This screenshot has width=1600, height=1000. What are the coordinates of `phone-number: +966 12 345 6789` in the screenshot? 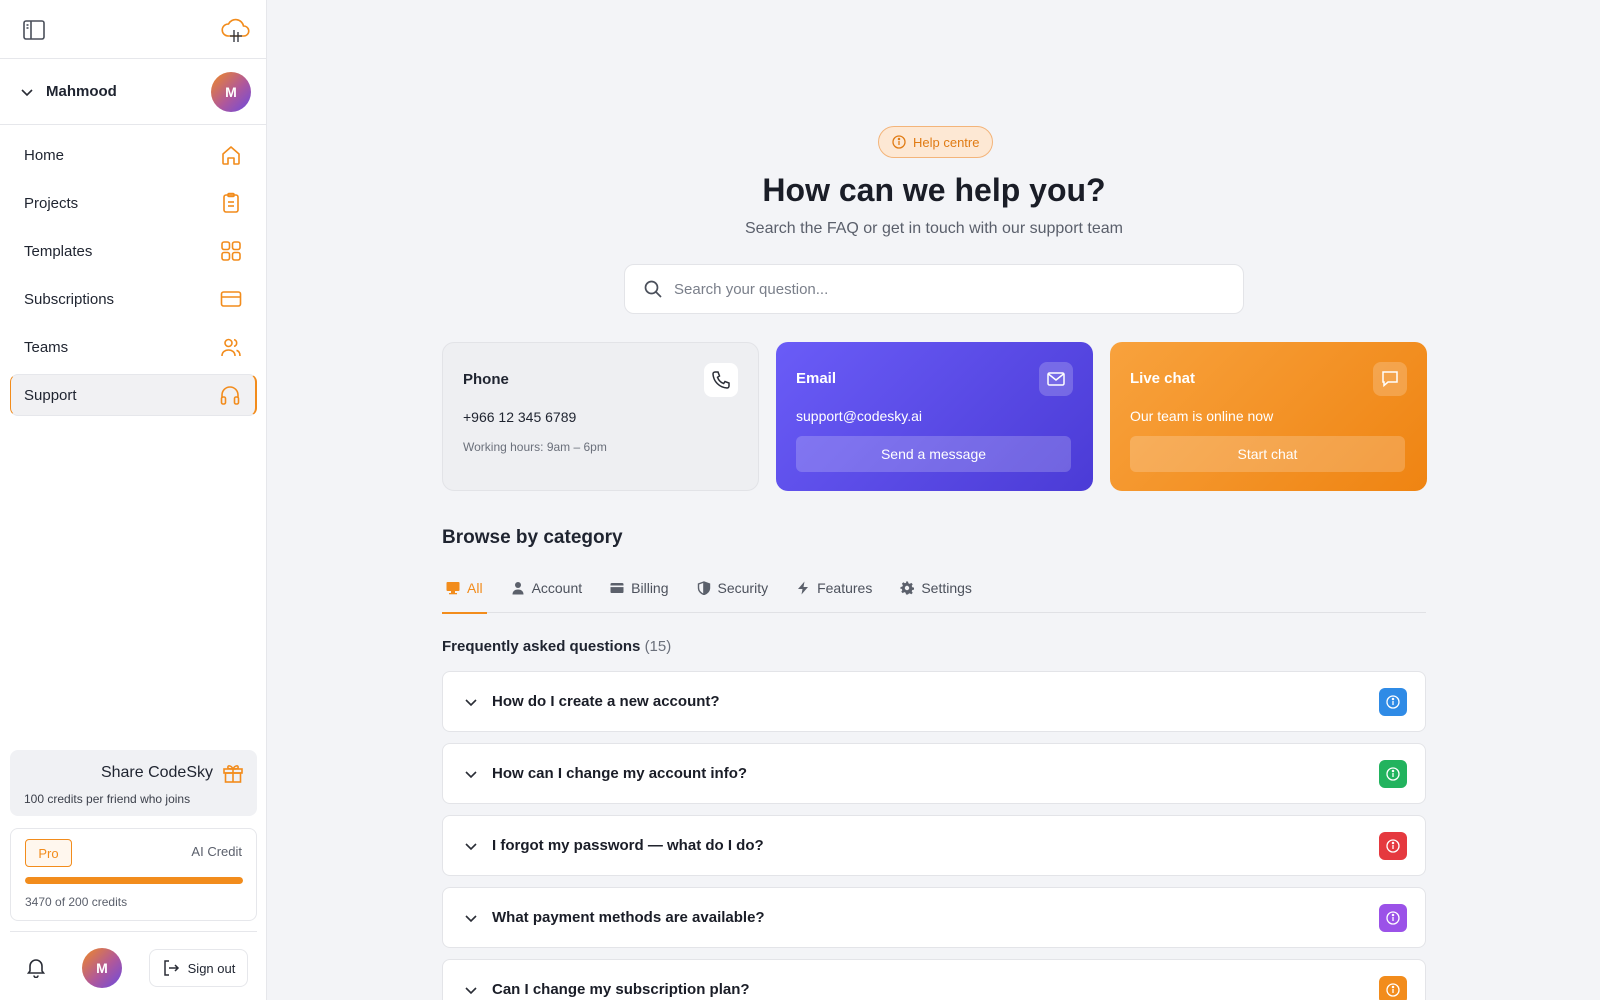 It's located at (519, 417).